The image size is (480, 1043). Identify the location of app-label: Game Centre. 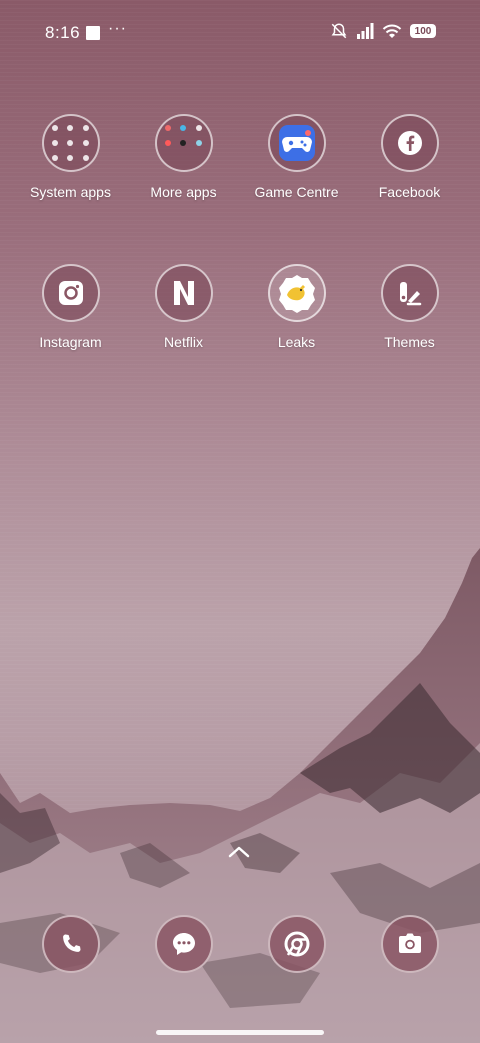
(296, 192).